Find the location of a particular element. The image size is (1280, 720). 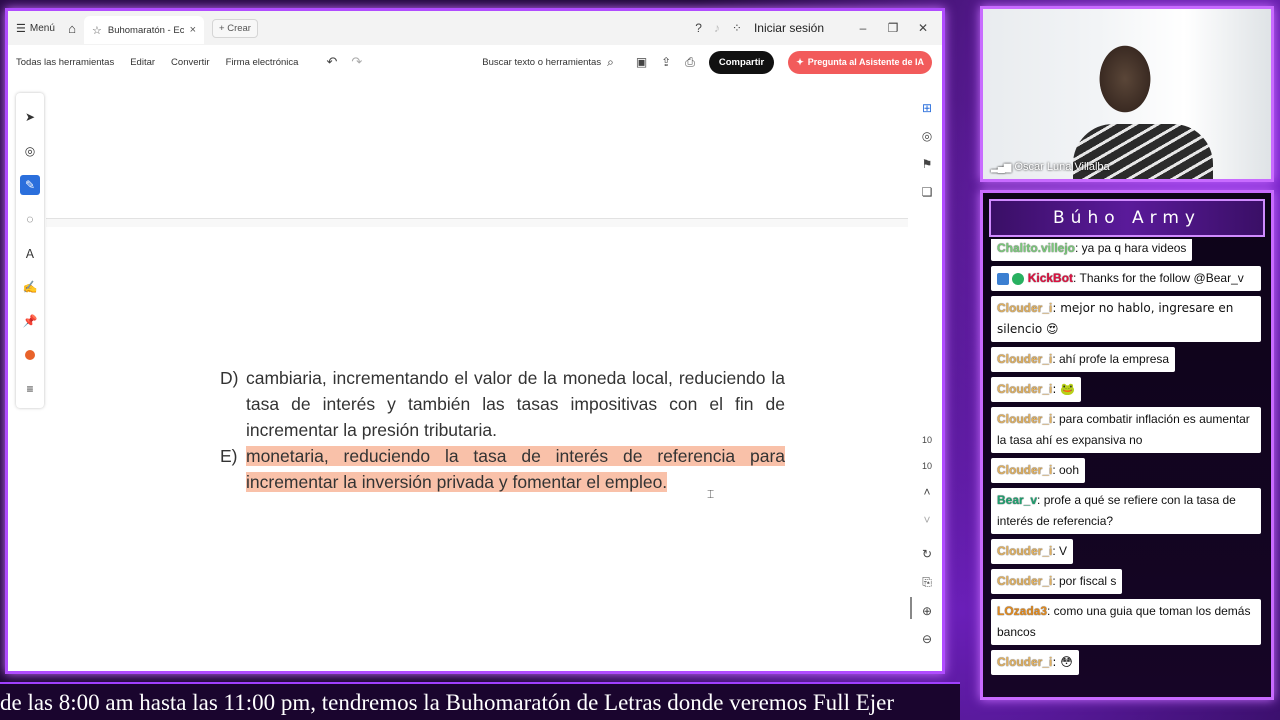

comment-icon: ◎ is located at coordinates (30, 151).